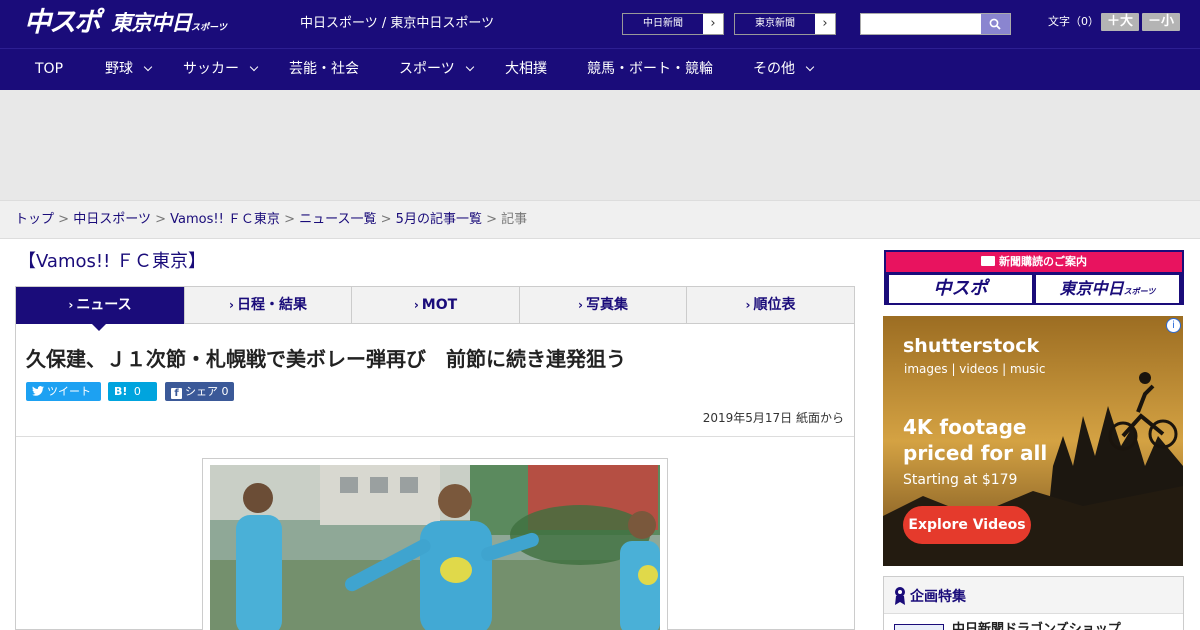 The width and height of the screenshot is (1200, 630). What do you see at coordinates (988, 261) in the screenshot?
I see `newspaper-icon` at bounding box center [988, 261].